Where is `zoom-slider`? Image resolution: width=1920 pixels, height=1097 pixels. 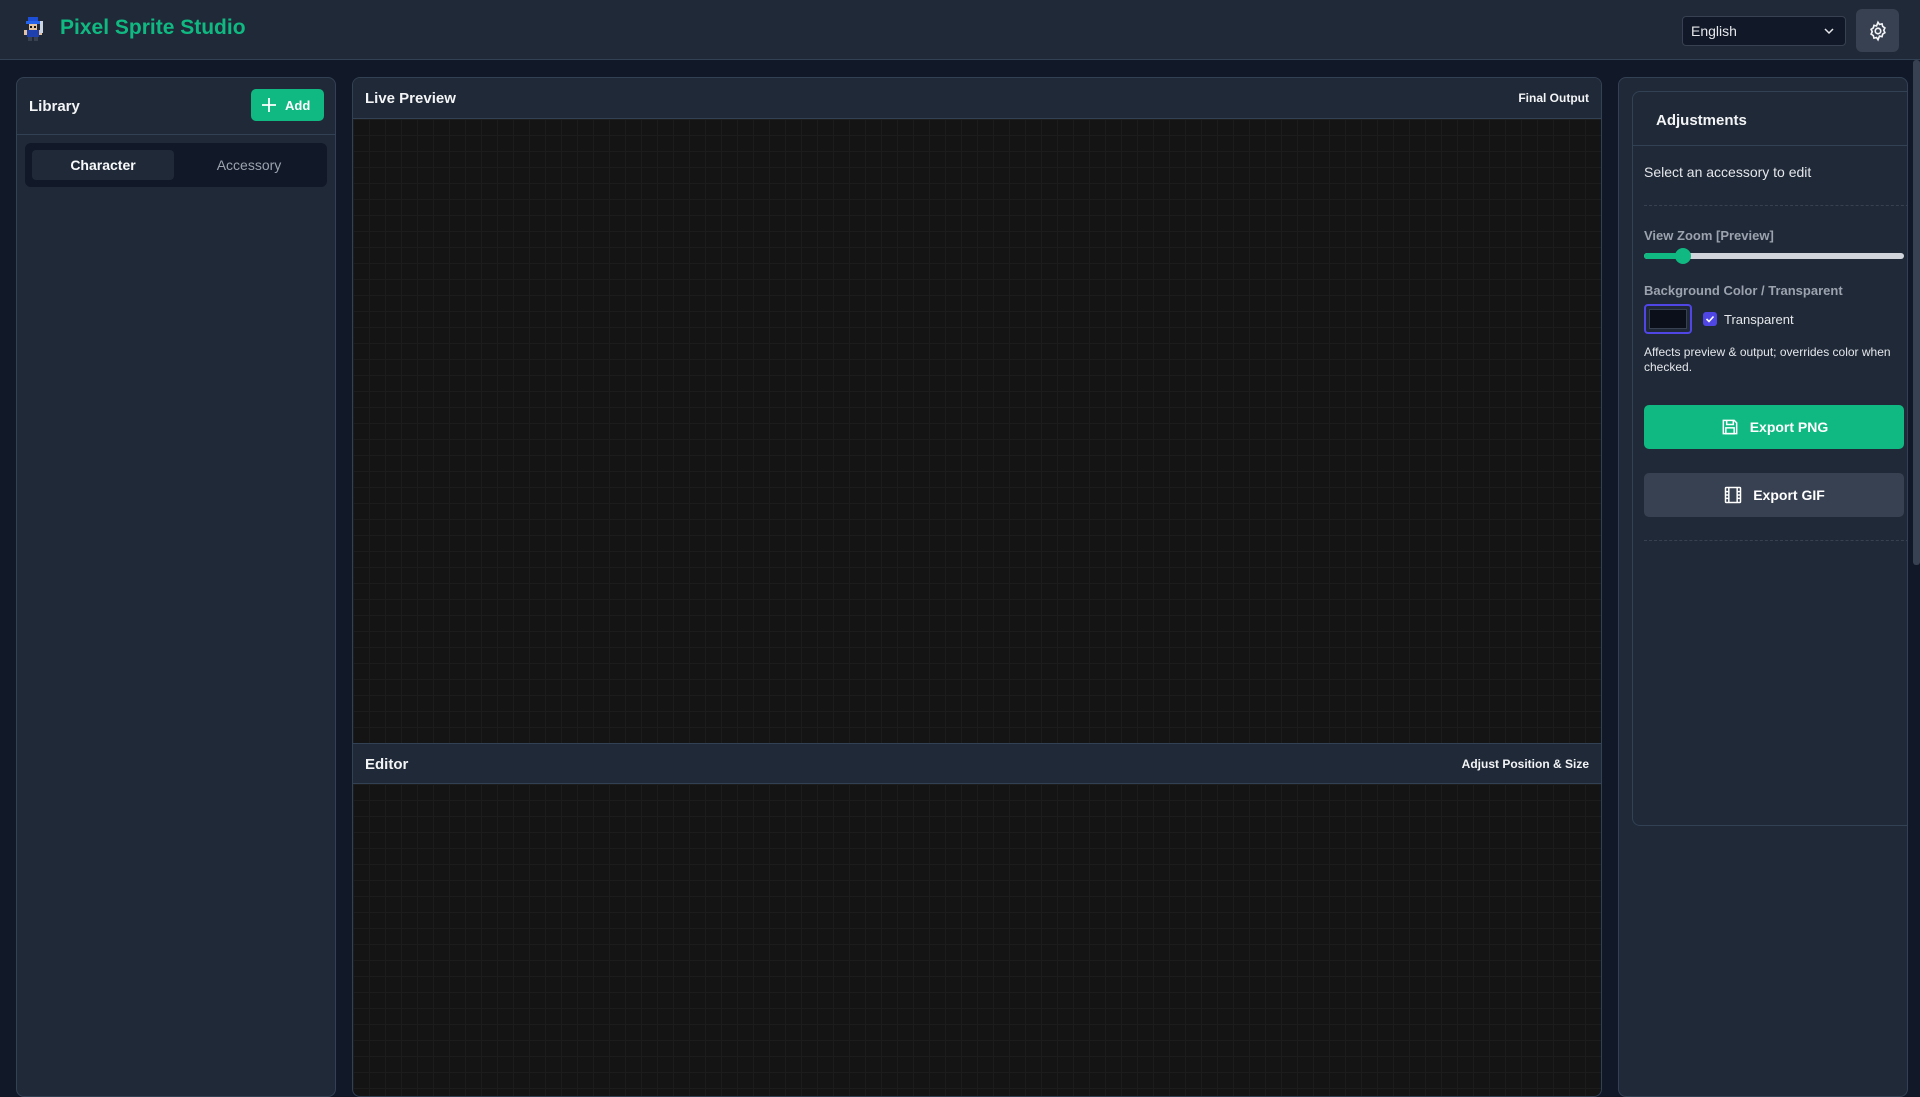
zoom-slider is located at coordinates (1774, 256).